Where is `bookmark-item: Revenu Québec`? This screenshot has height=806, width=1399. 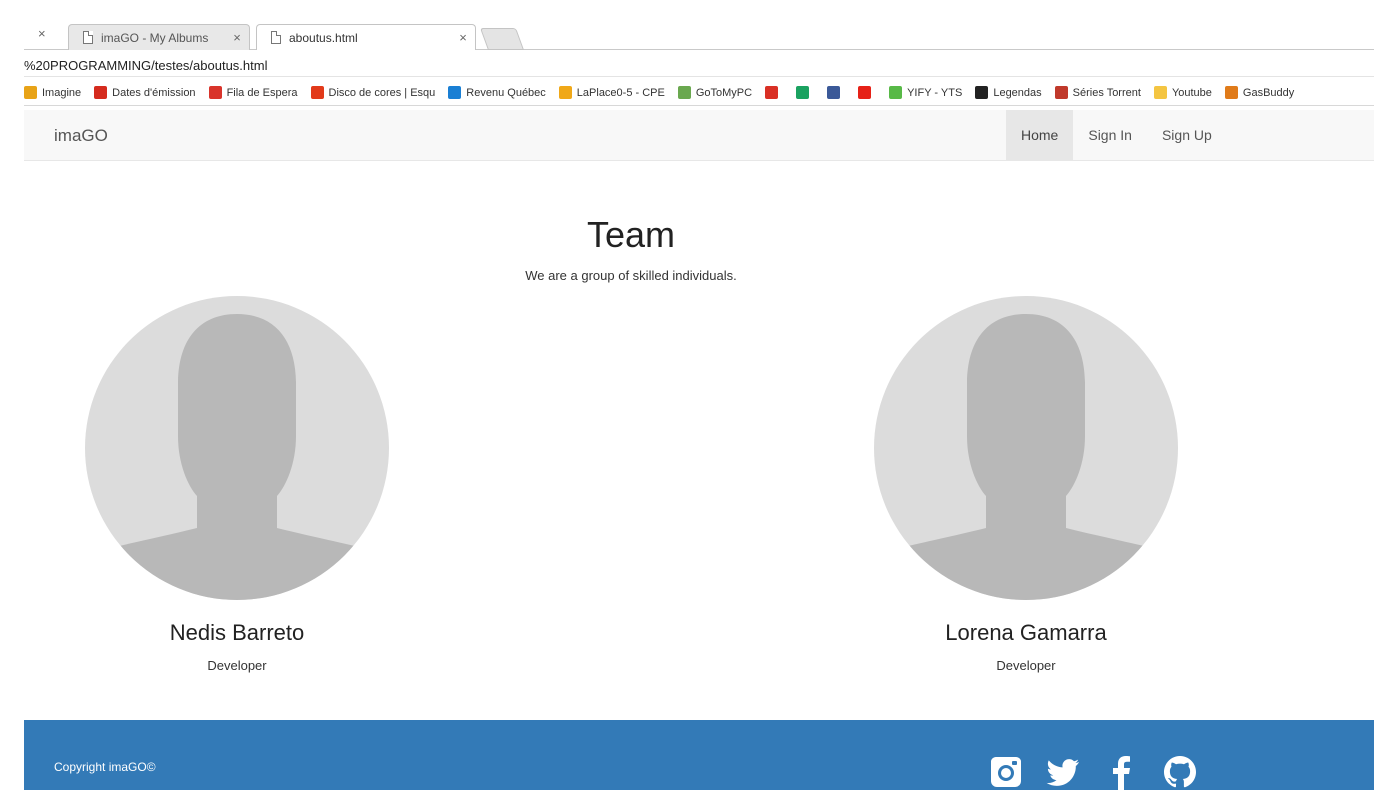 bookmark-item: Revenu Québec is located at coordinates (497, 92).